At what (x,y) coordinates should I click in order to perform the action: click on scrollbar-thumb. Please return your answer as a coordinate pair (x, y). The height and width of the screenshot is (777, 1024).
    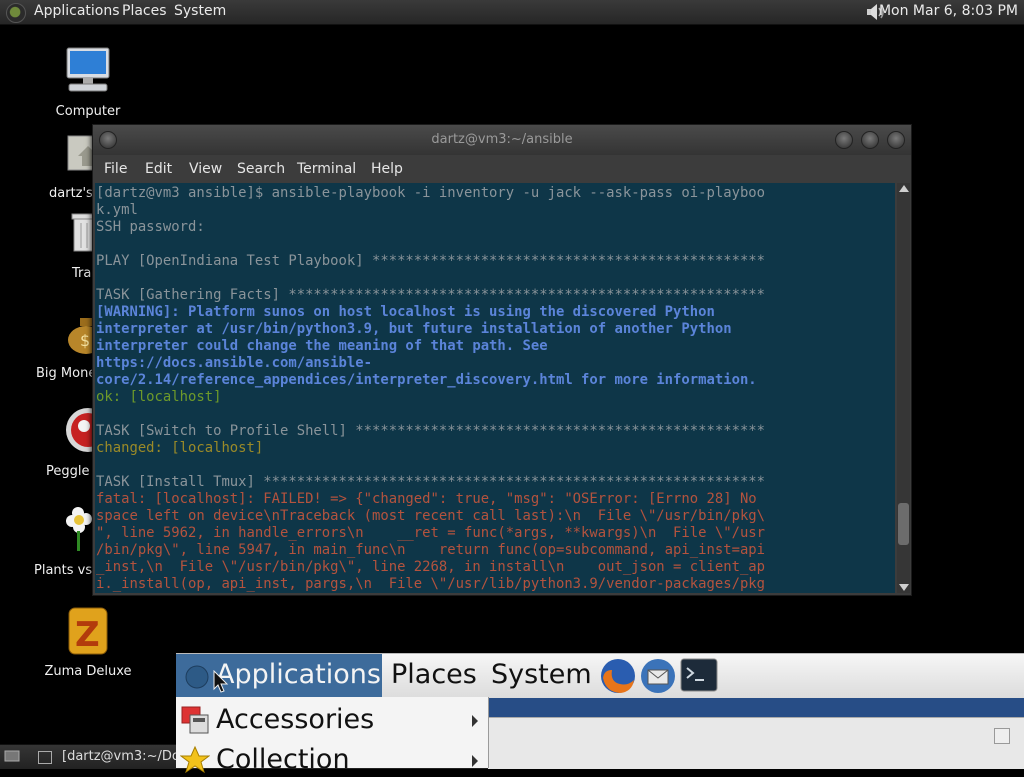
    Looking at the image, I should click on (903, 524).